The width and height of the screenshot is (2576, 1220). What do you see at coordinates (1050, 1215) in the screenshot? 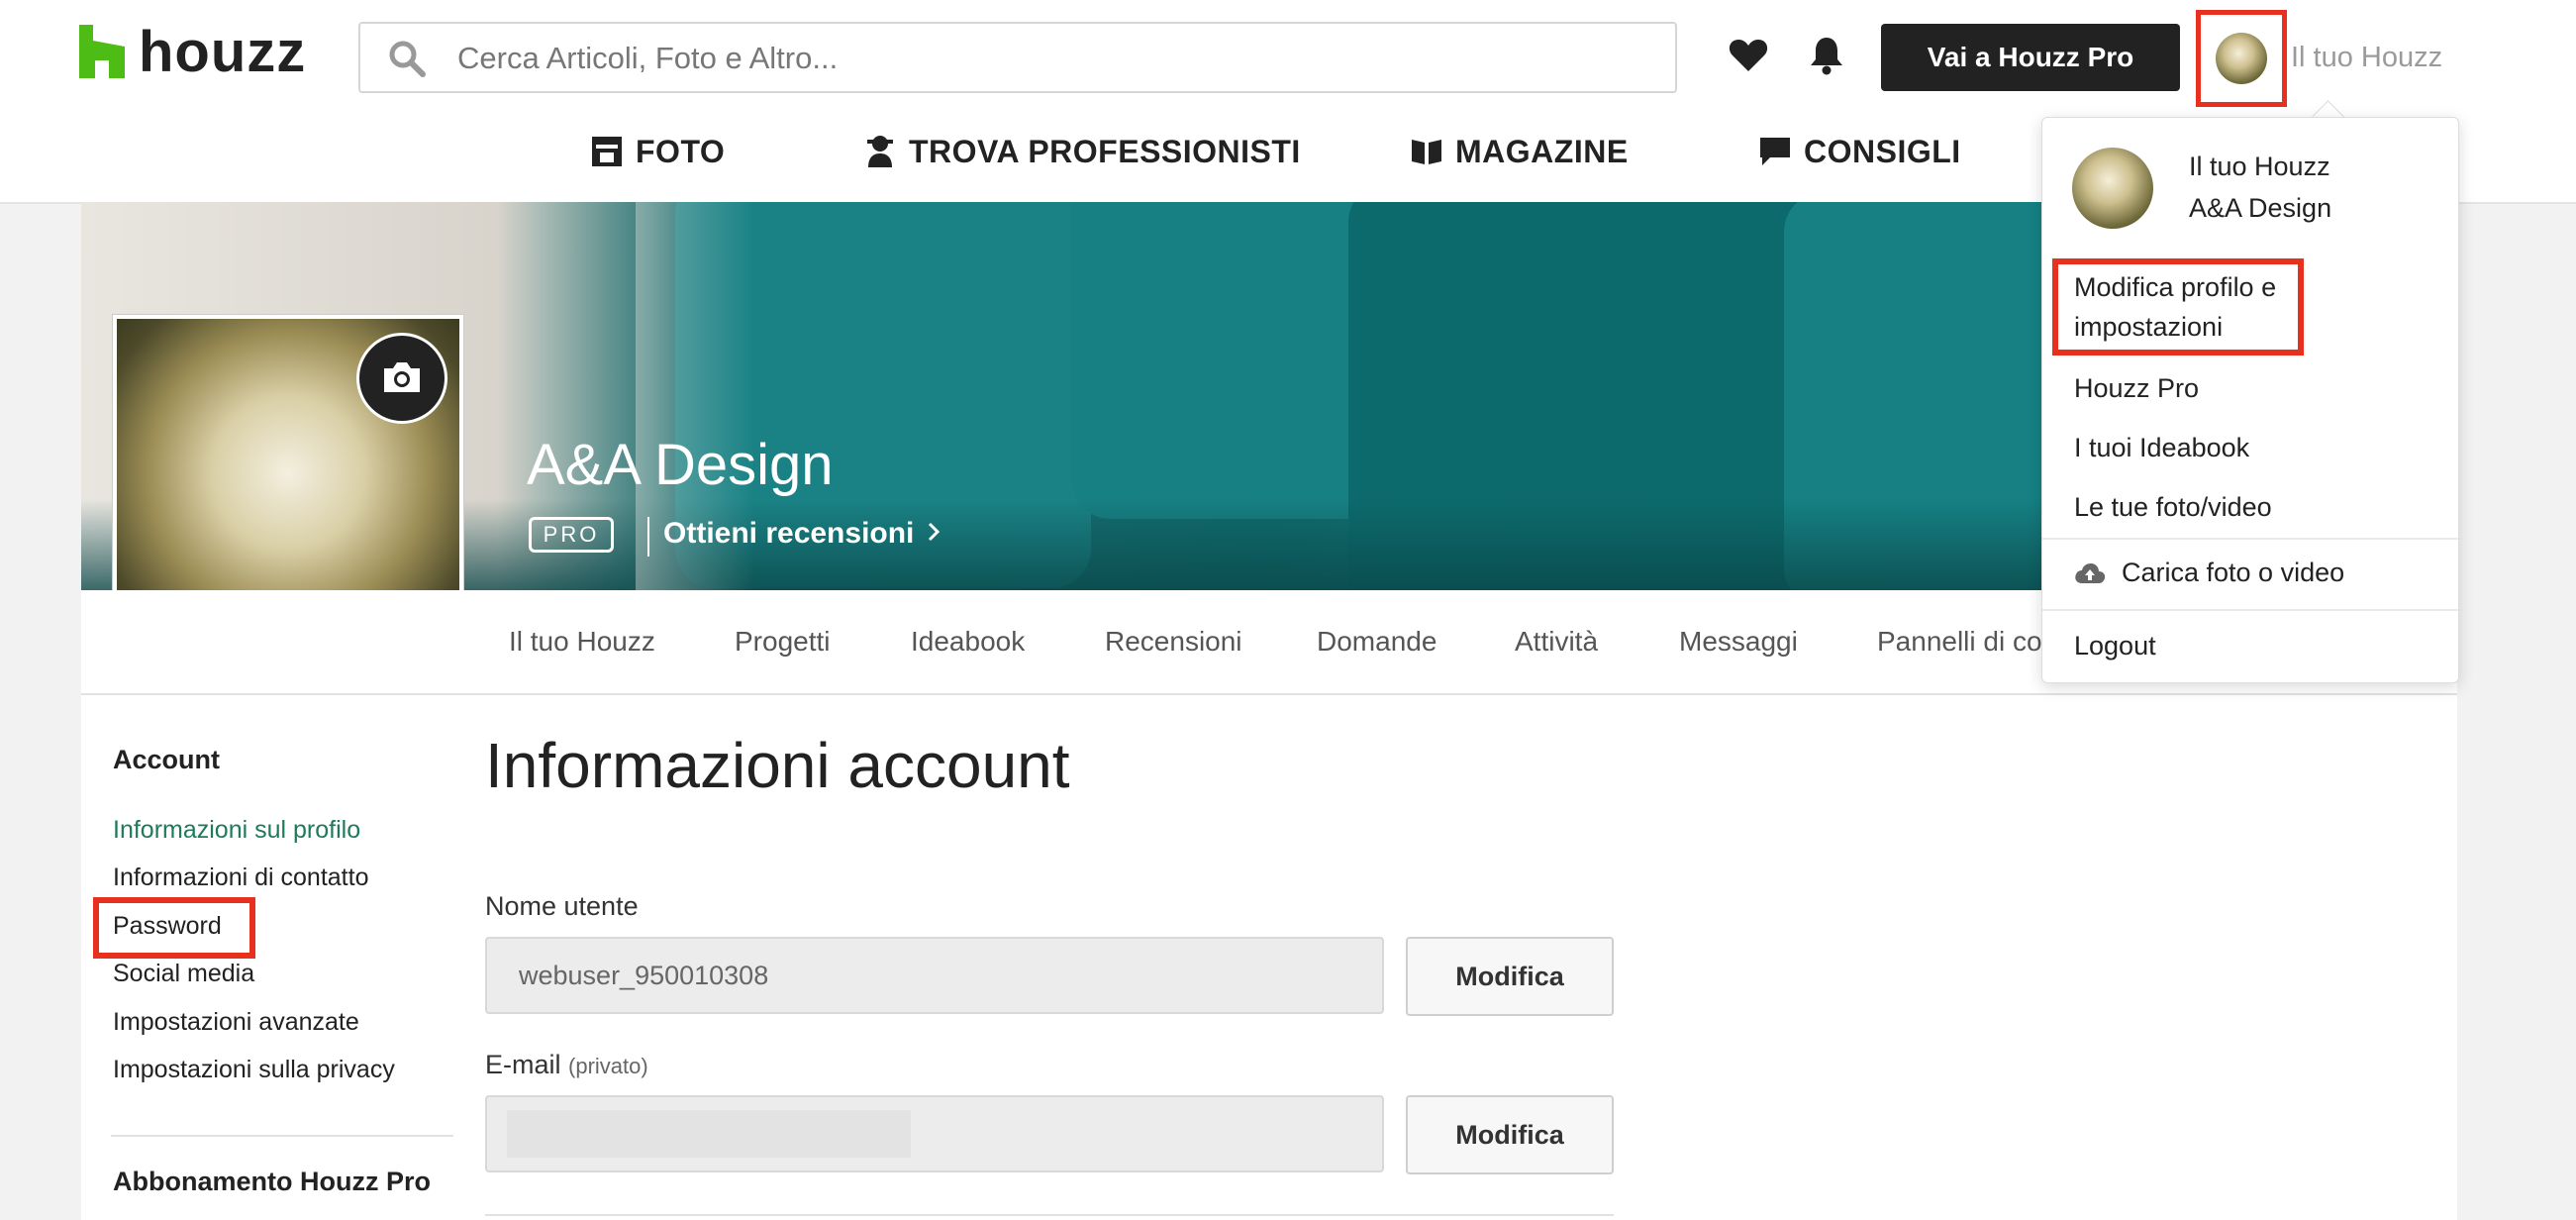
I see `content-divider` at bounding box center [1050, 1215].